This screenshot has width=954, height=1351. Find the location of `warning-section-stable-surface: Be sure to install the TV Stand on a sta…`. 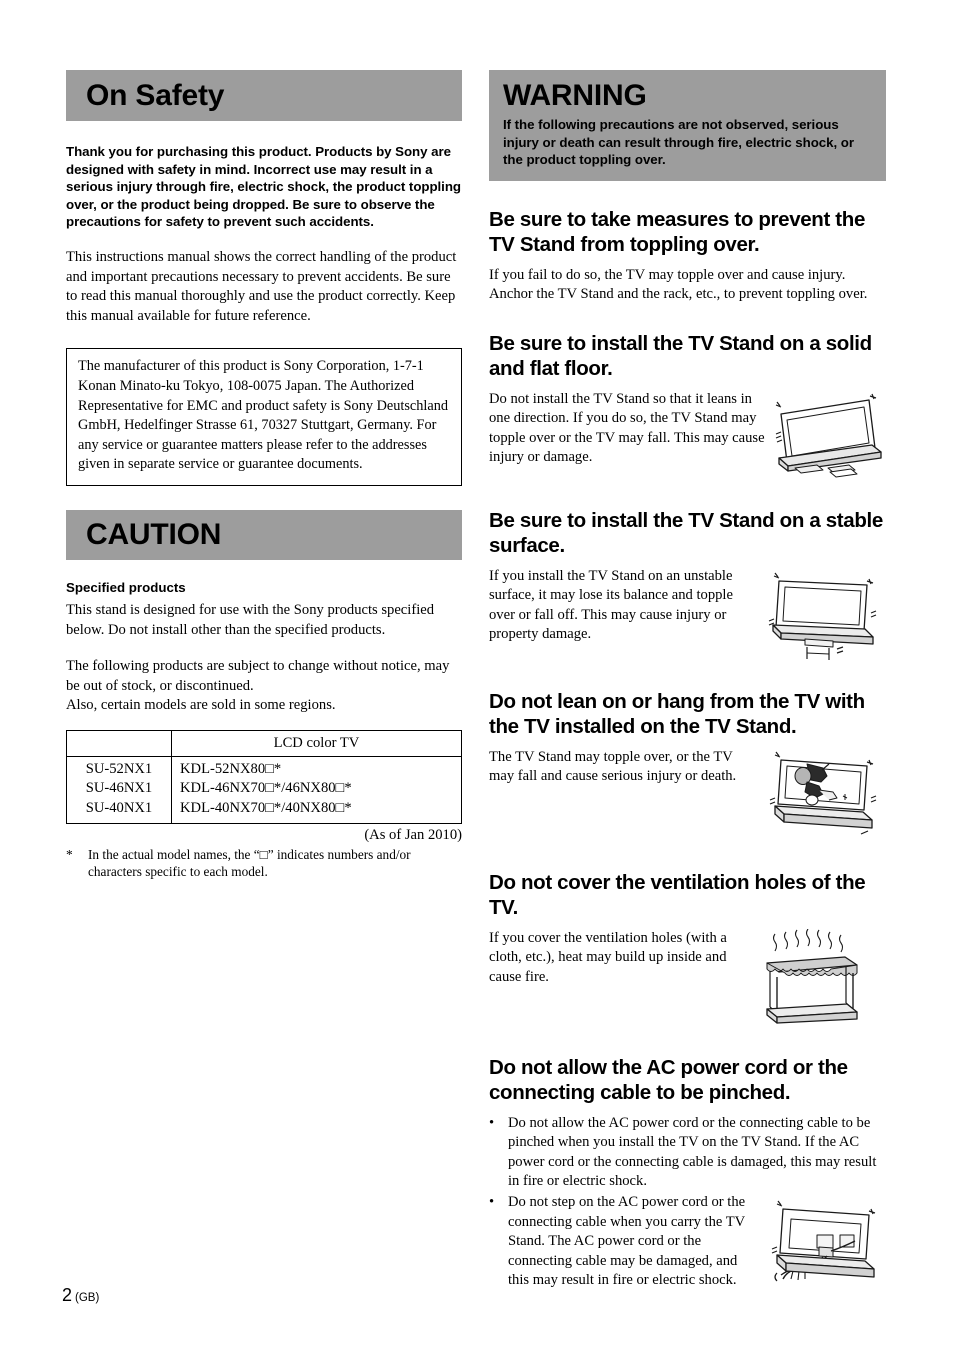

warning-section-stable-surface: Be sure to install the TV Stand on a sta… is located at coordinates (687, 585).